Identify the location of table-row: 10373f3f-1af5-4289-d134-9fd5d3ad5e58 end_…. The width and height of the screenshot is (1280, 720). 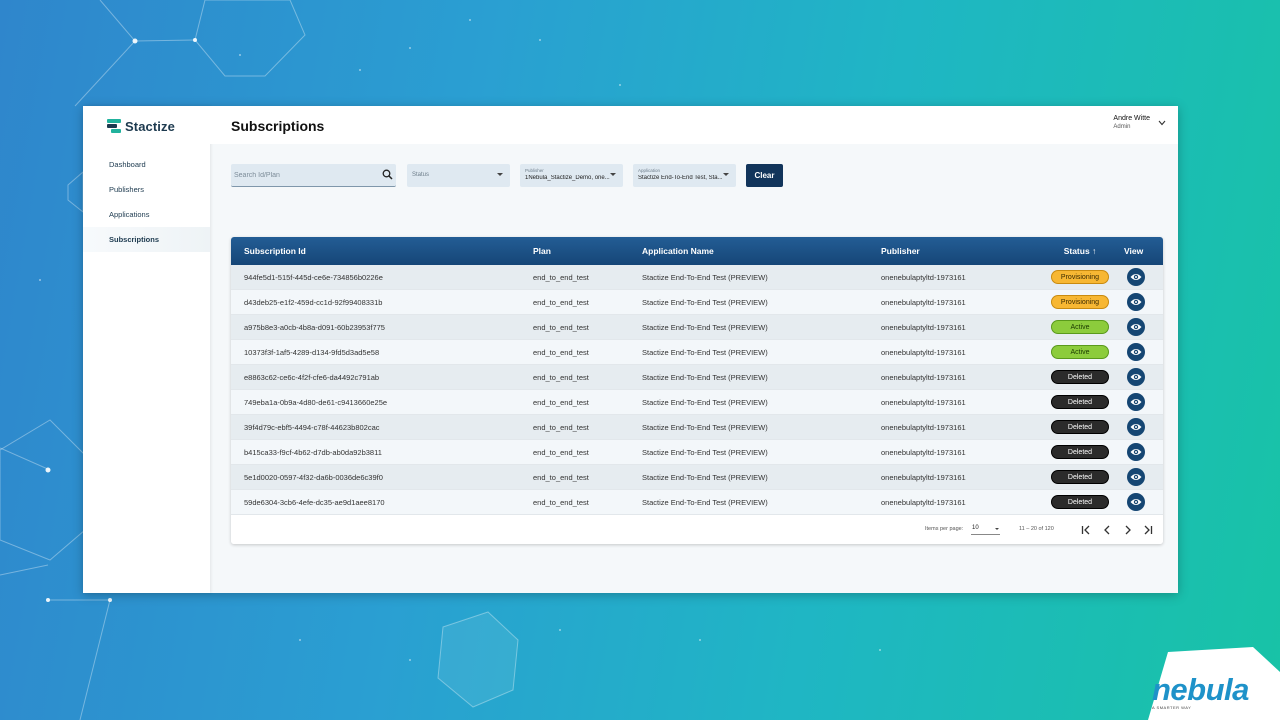
(697, 352).